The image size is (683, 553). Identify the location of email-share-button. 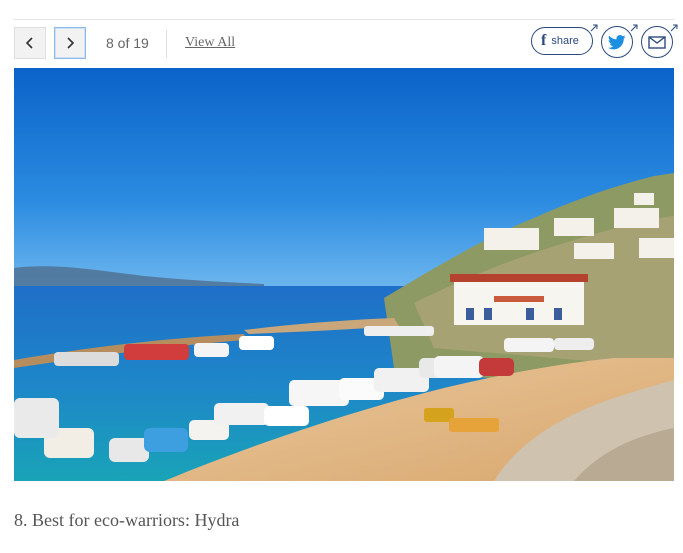
(657, 42).